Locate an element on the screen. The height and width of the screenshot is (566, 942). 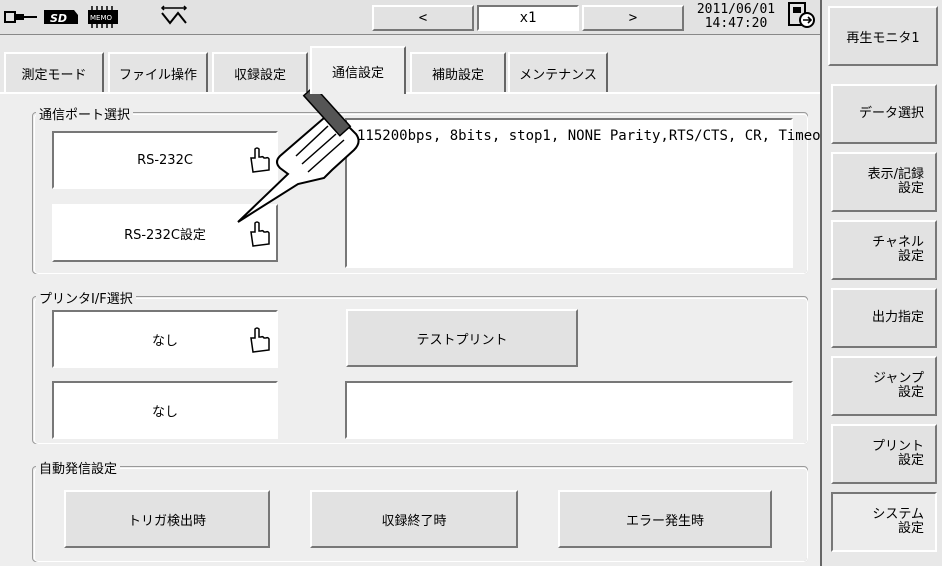
rs232c-settings-label: RS-232C設定 is located at coordinates (165, 235).